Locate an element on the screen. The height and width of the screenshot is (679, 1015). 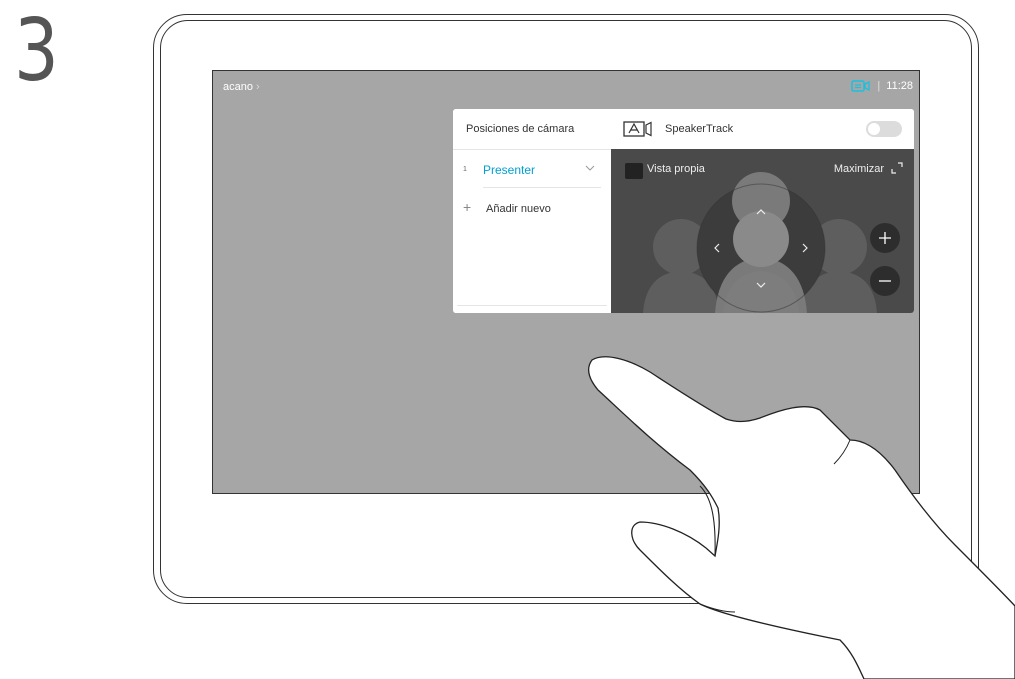
status-area: | 11:28 is located at coordinates (882, 86).